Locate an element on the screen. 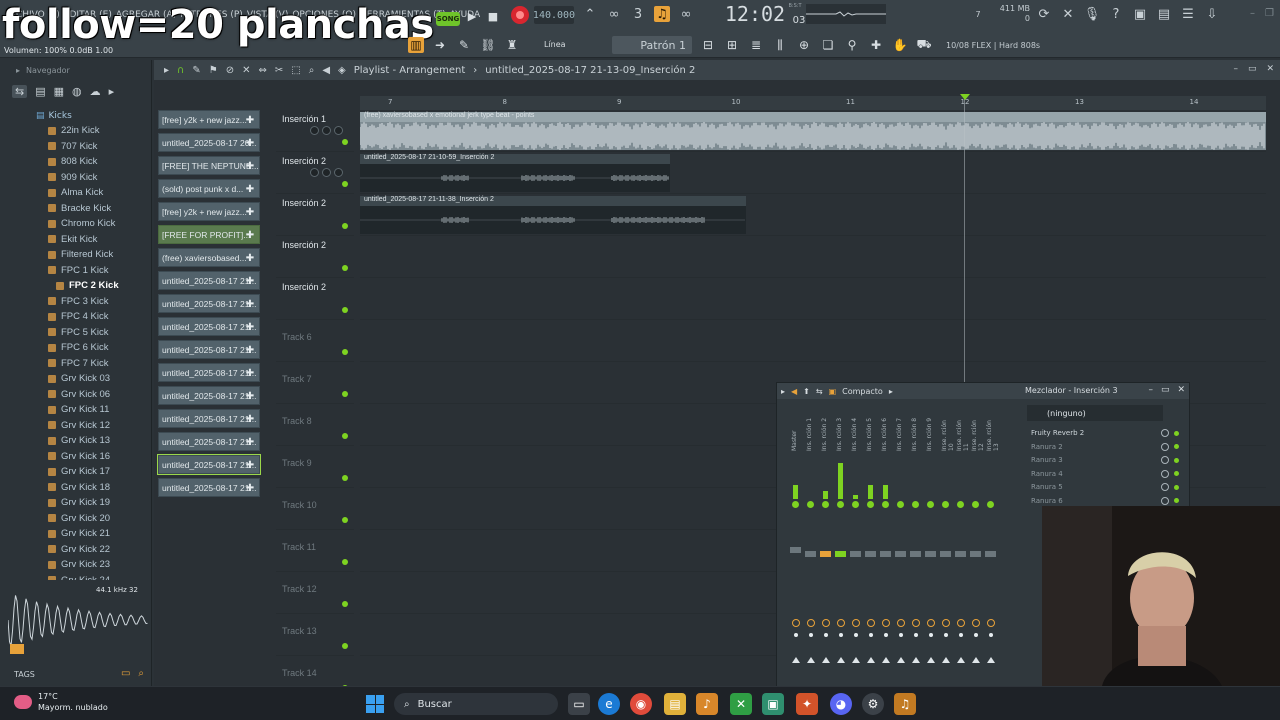 The image size is (1280, 720). track-header: Track 9 is located at coordinates (315, 467).